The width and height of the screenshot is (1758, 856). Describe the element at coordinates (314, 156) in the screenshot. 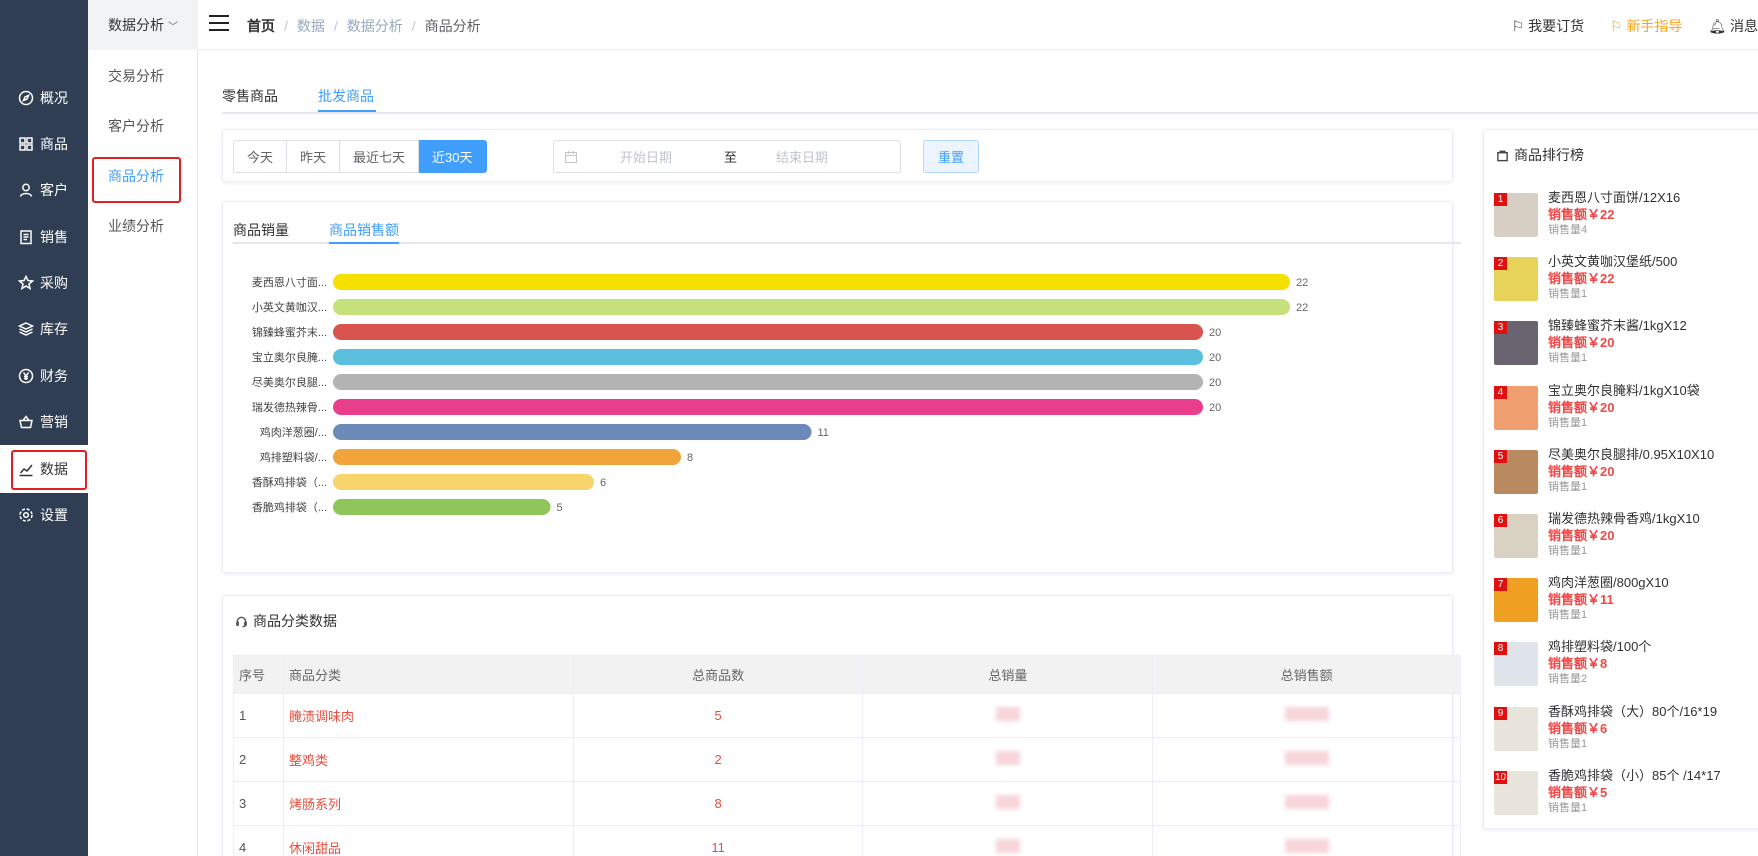

I see `range-yesterday-button: 昨天` at that location.